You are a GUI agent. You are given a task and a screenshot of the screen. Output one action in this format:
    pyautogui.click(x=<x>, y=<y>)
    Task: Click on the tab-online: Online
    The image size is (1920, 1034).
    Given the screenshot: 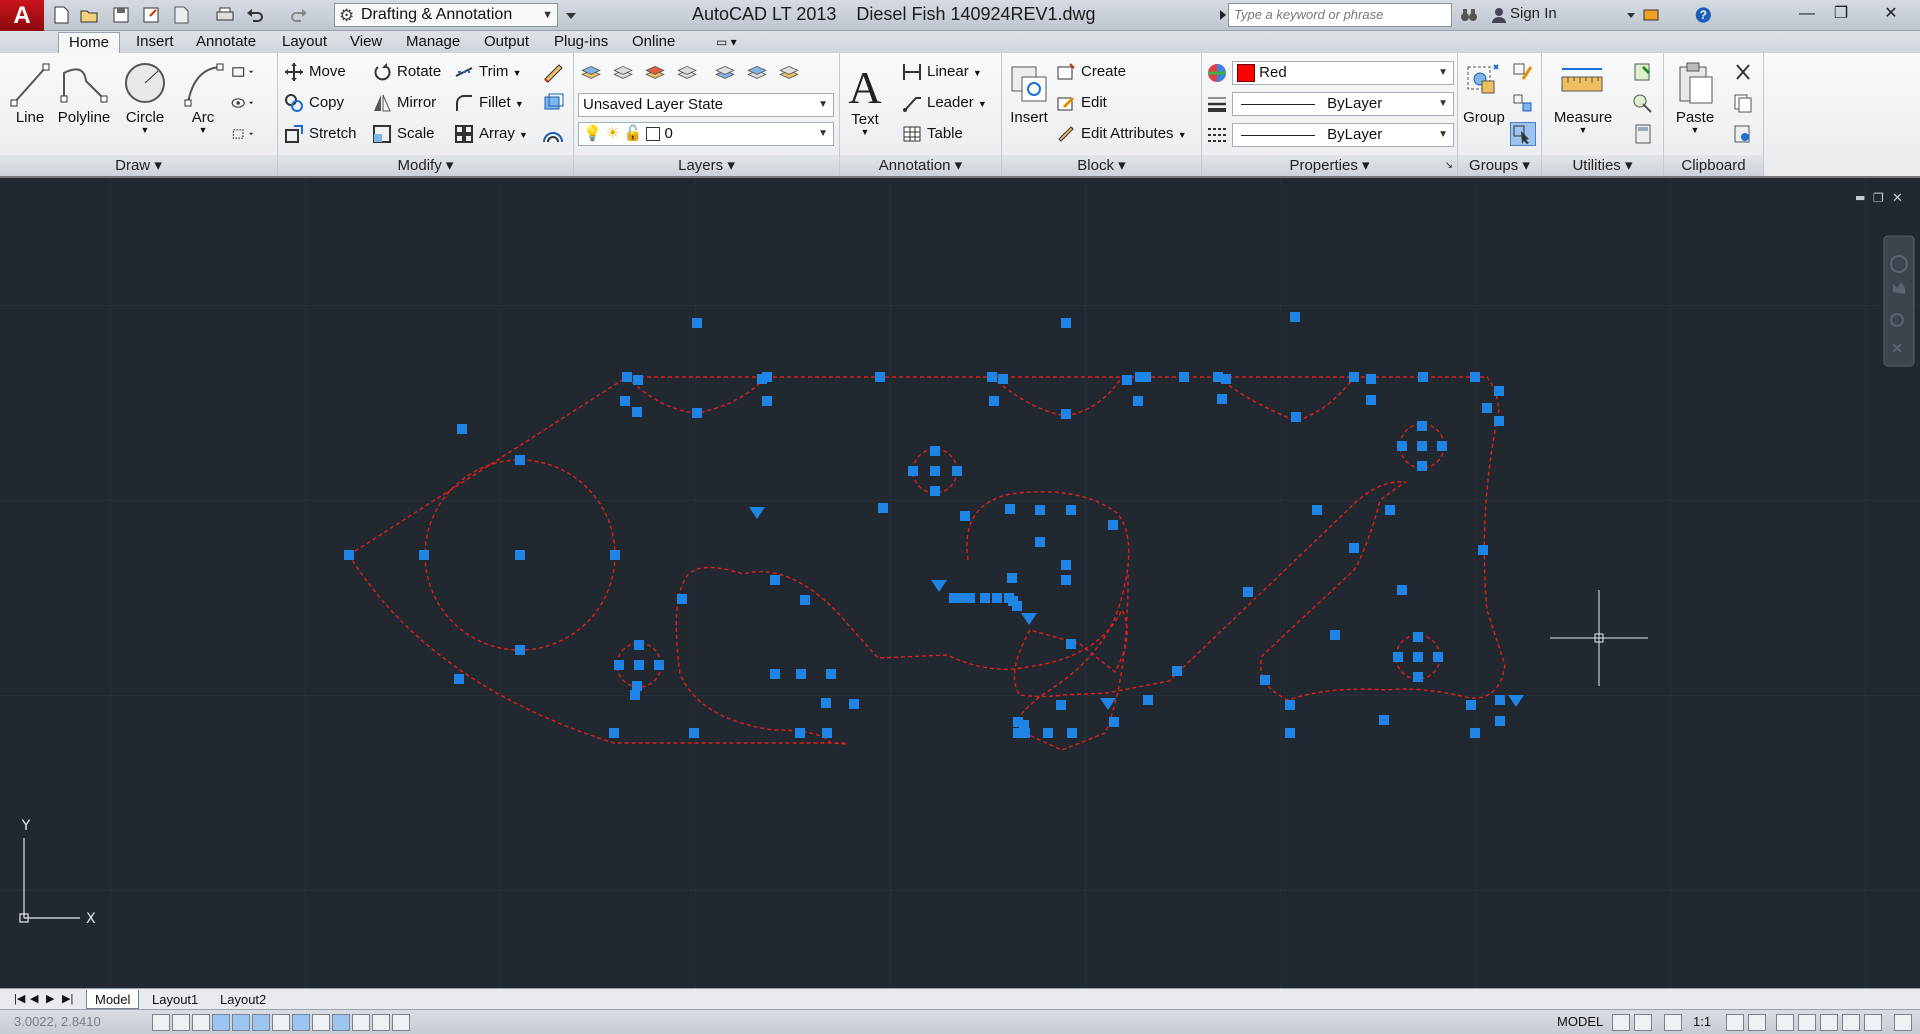 What is the action you would take?
    pyautogui.click(x=653, y=42)
    